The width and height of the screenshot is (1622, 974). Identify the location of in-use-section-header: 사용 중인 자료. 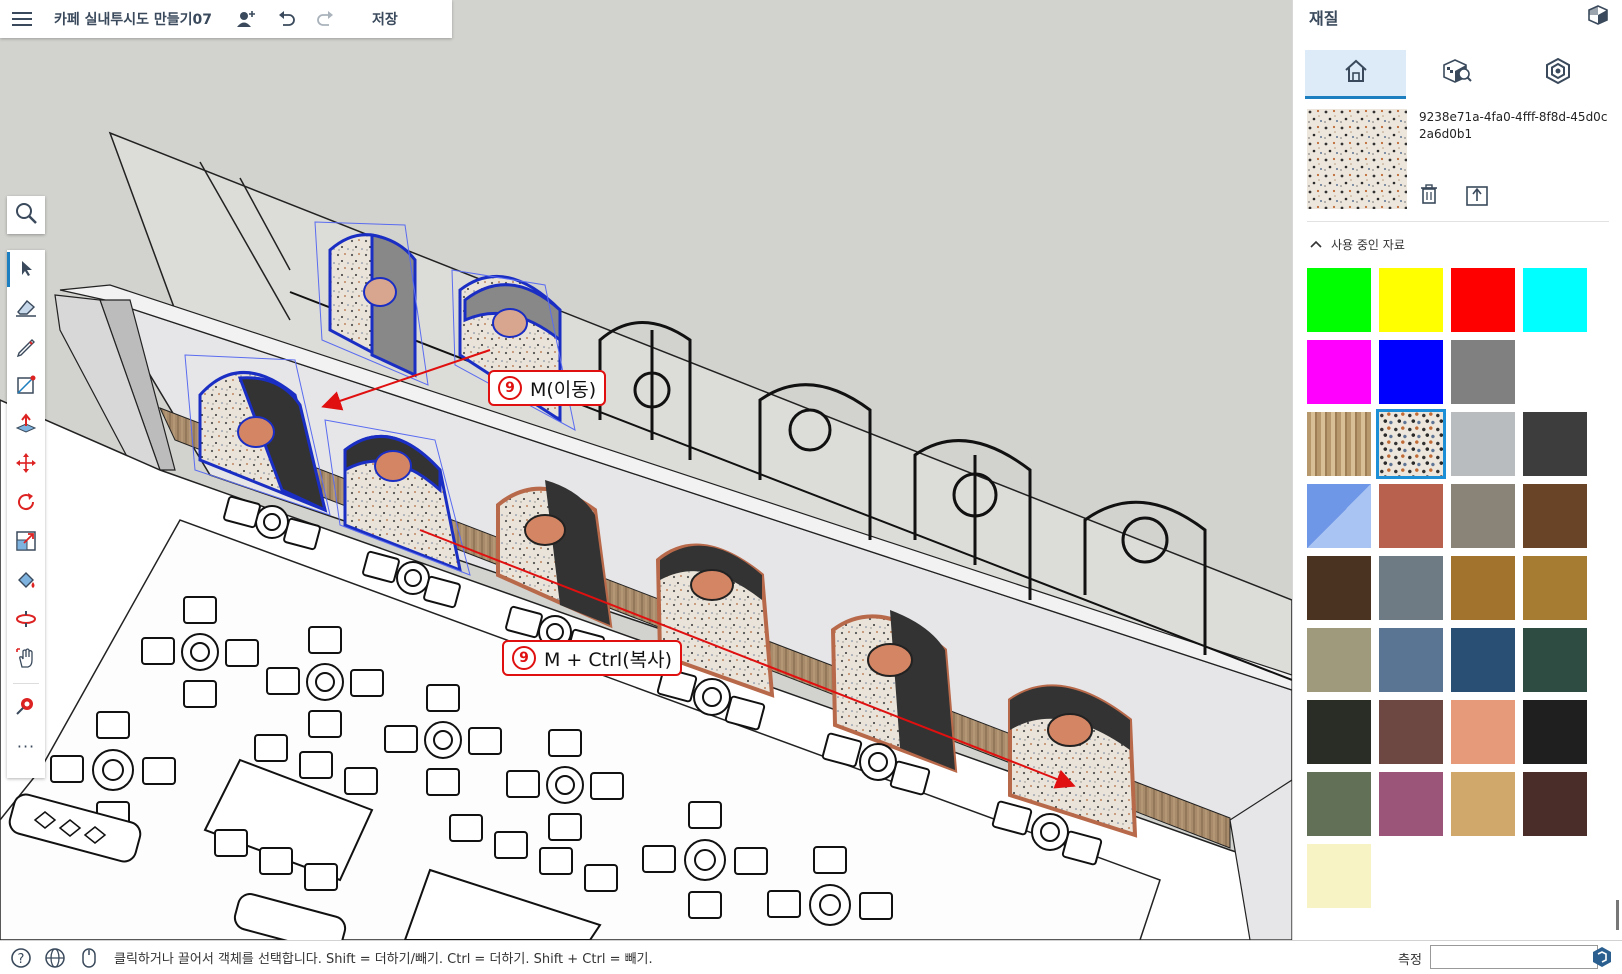
(1465, 244).